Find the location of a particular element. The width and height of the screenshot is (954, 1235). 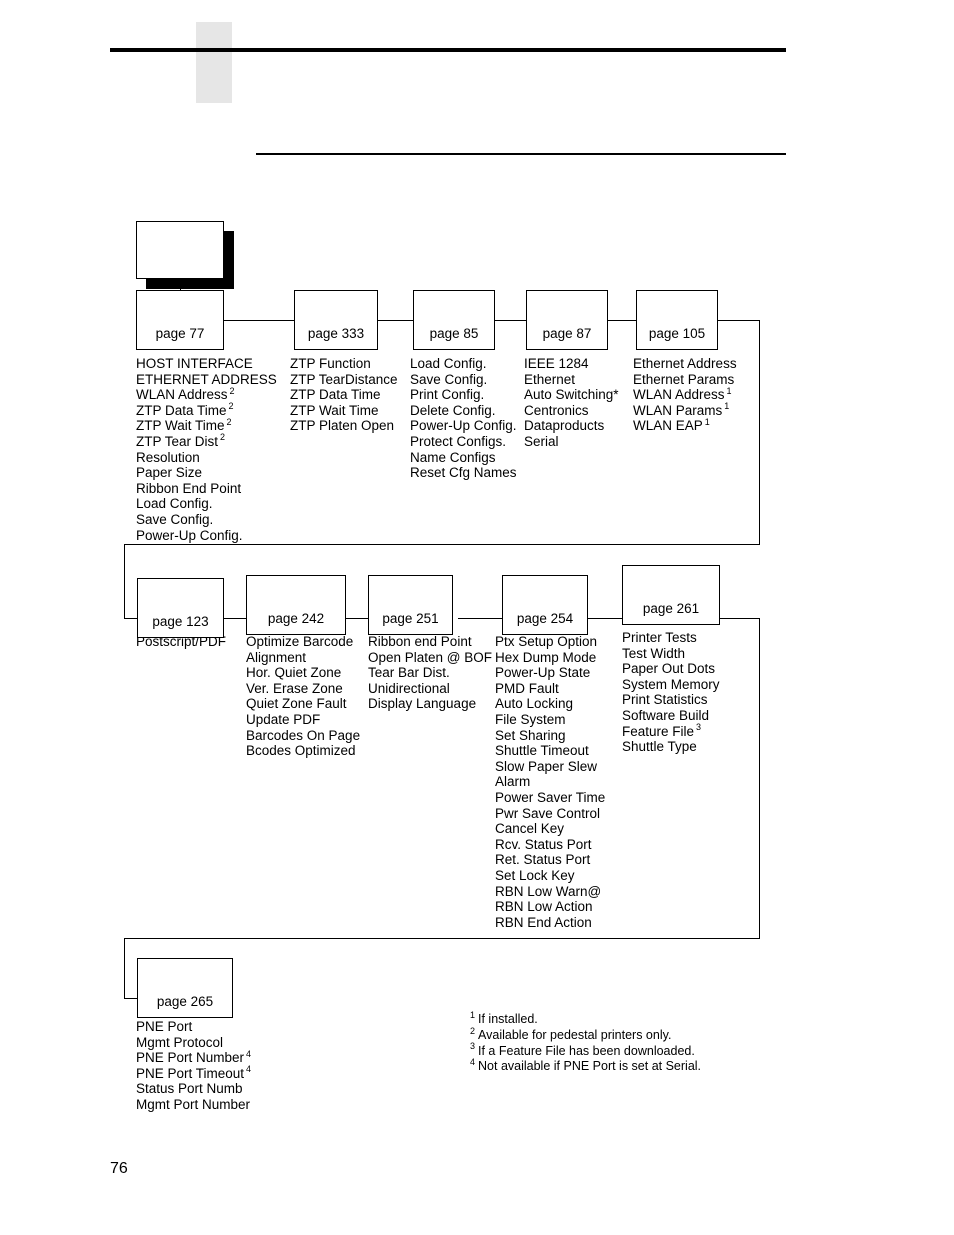

menu-item: Auto Locking is located at coordinates (550, 704).